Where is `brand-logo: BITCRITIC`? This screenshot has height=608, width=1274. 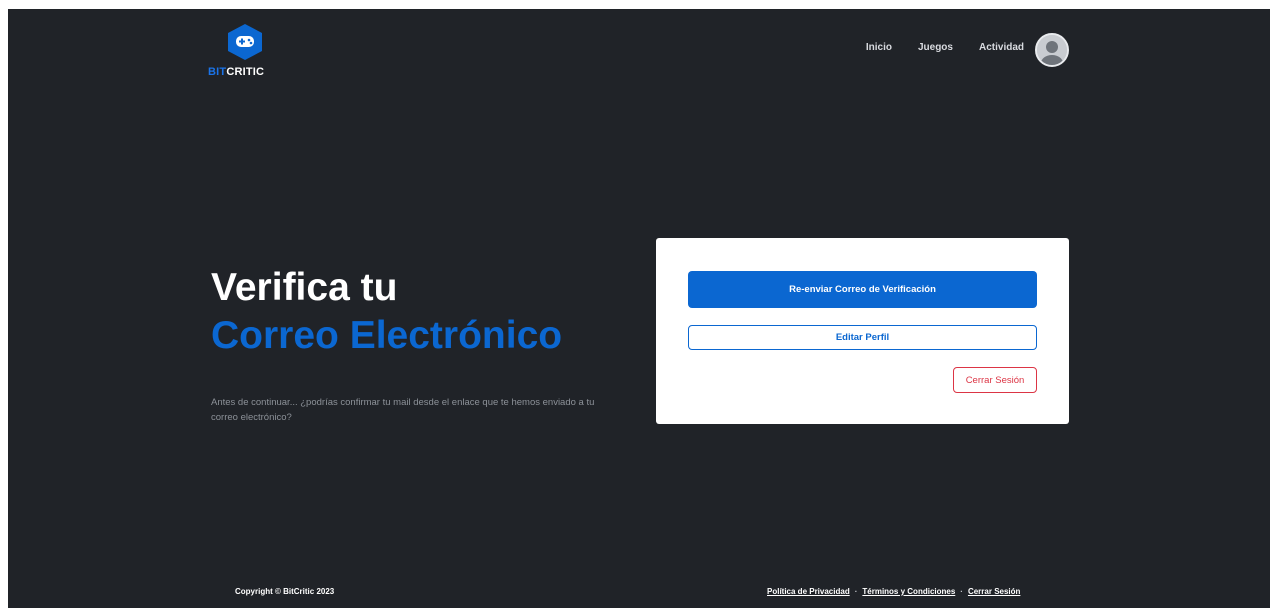 brand-logo: BITCRITIC is located at coordinates (245, 51).